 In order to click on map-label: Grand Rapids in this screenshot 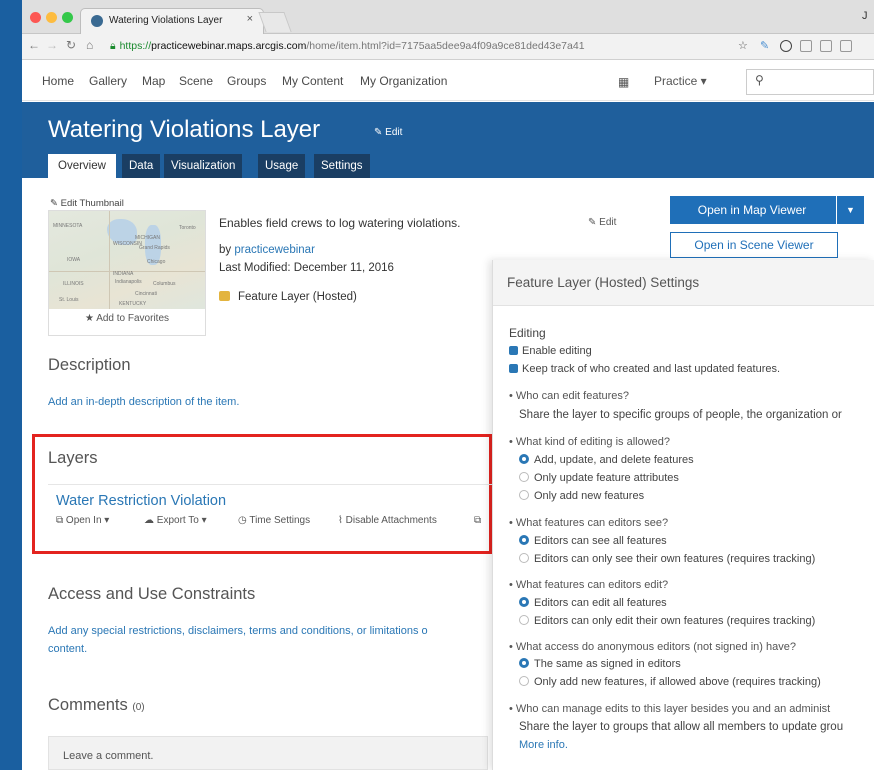, I will do `click(154, 248)`.